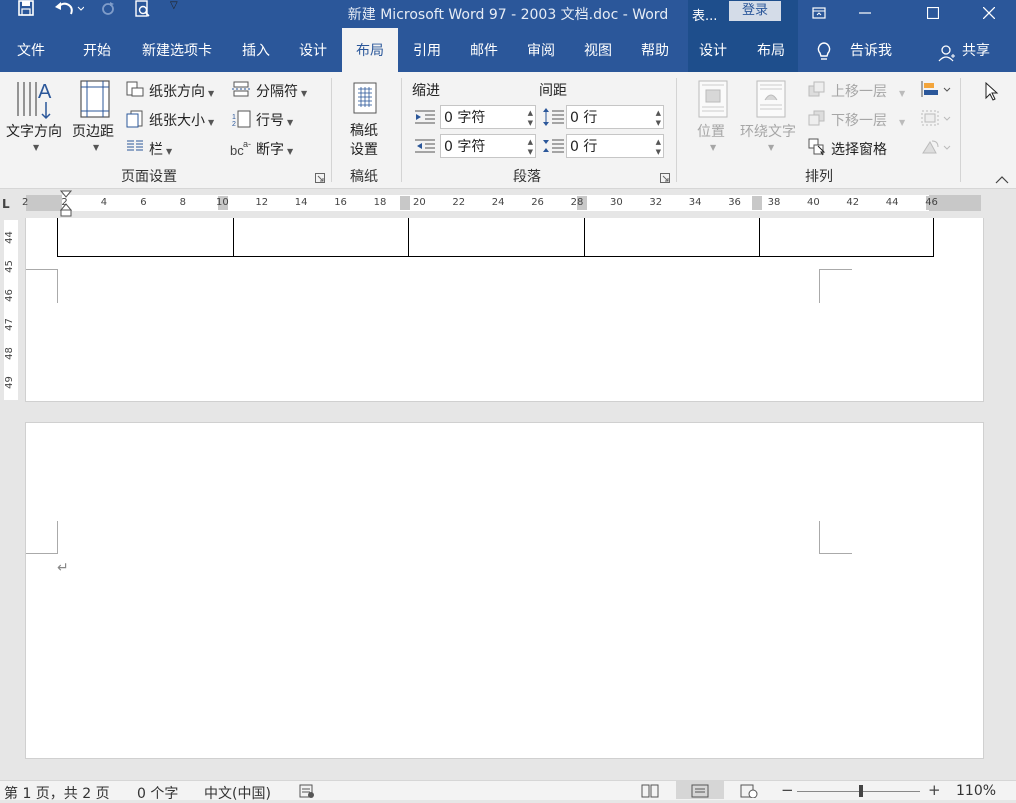 The width and height of the screenshot is (1016, 803). I want to click on indent-right-input: 0 字符 ▲ ▼, so click(488, 146).